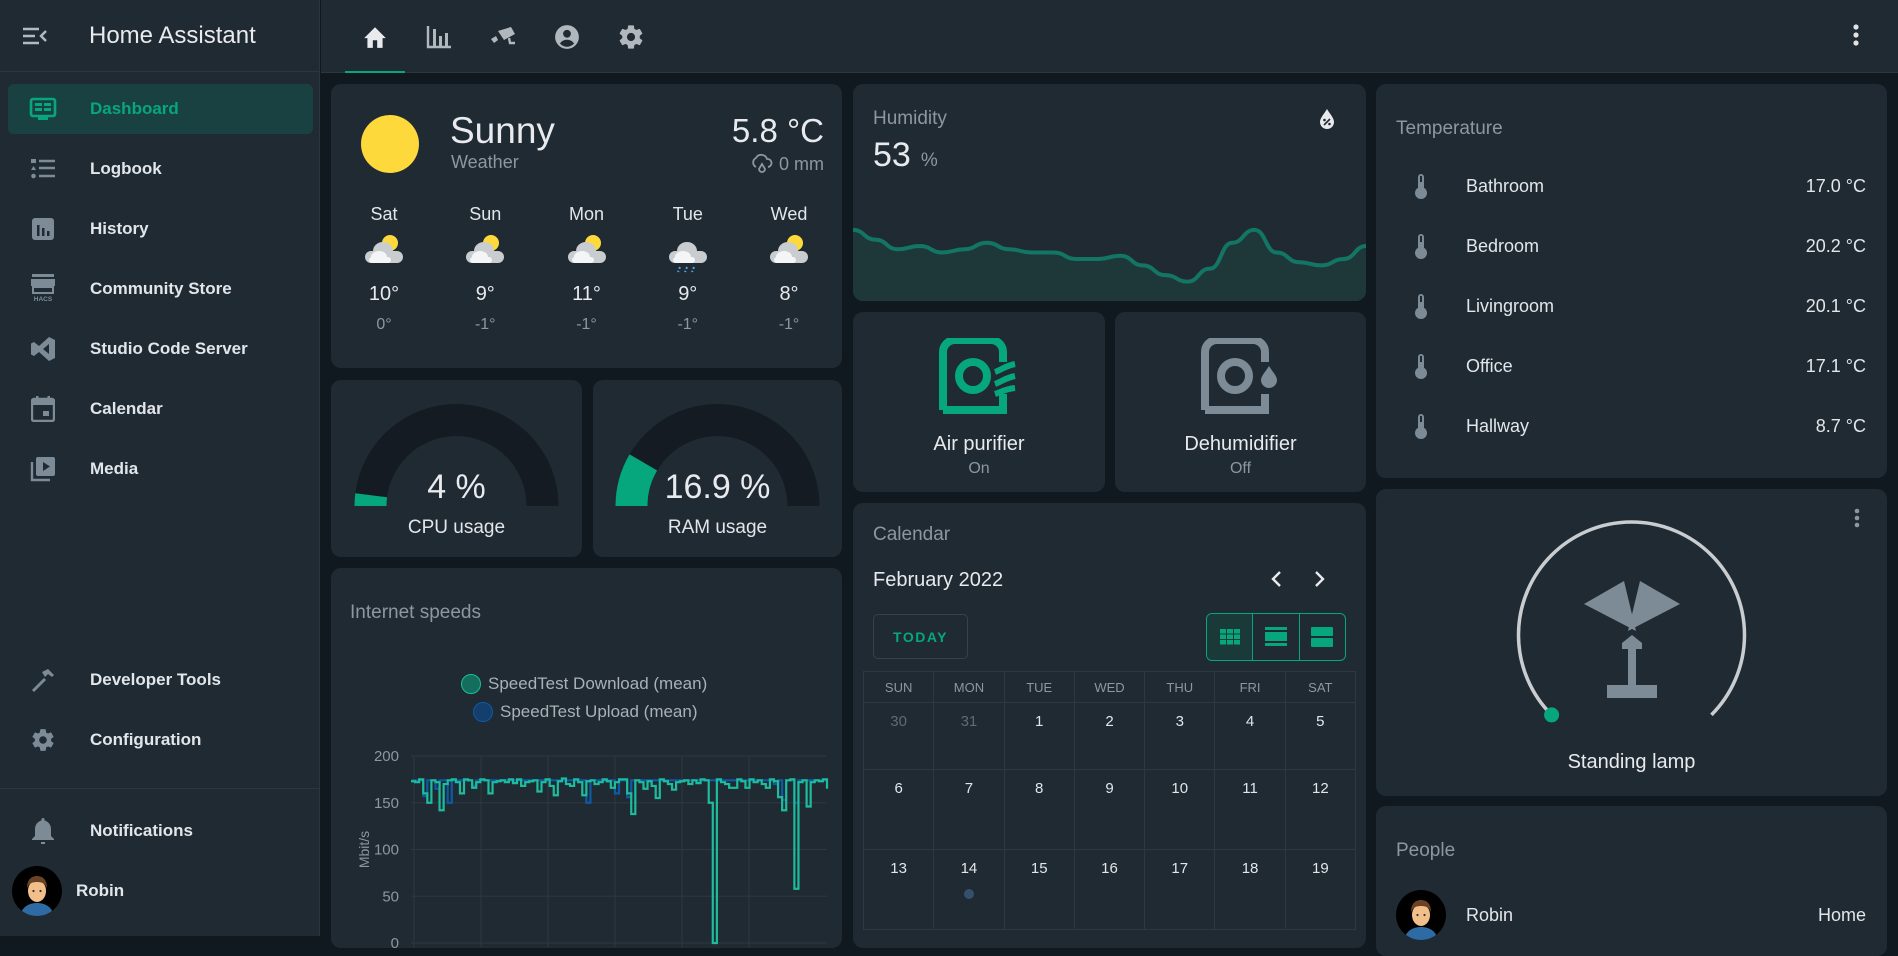 The image size is (1898, 956). I want to click on temperature-row: Livingroom 20.1 °C, so click(1631, 306).